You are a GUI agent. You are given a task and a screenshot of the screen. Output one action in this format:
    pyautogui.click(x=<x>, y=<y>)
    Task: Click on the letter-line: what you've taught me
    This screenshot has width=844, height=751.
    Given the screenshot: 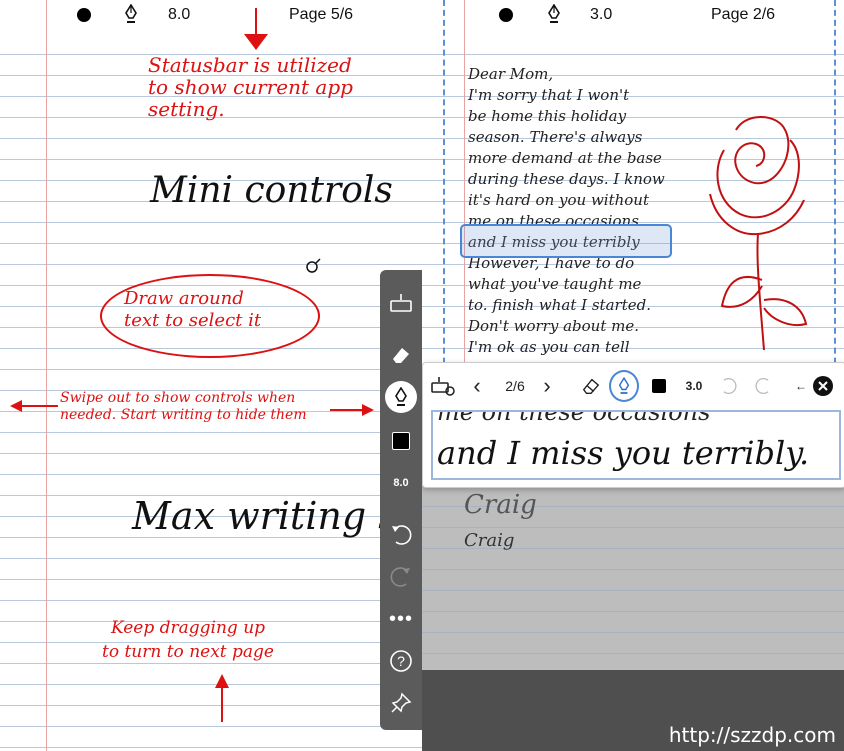 What is the action you would take?
    pyautogui.click(x=555, y=284)
    